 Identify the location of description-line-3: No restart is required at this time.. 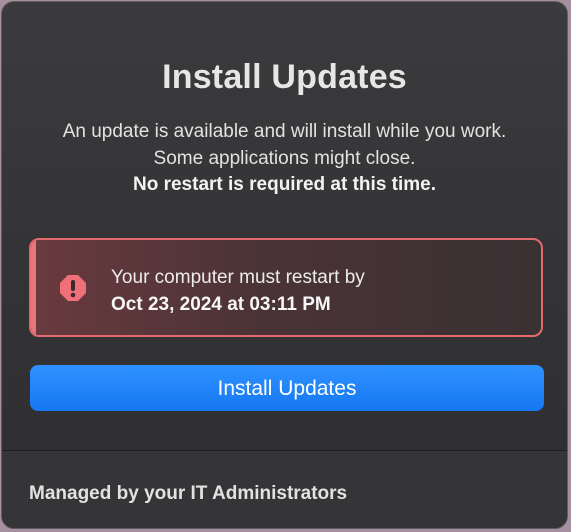
(284, 184).